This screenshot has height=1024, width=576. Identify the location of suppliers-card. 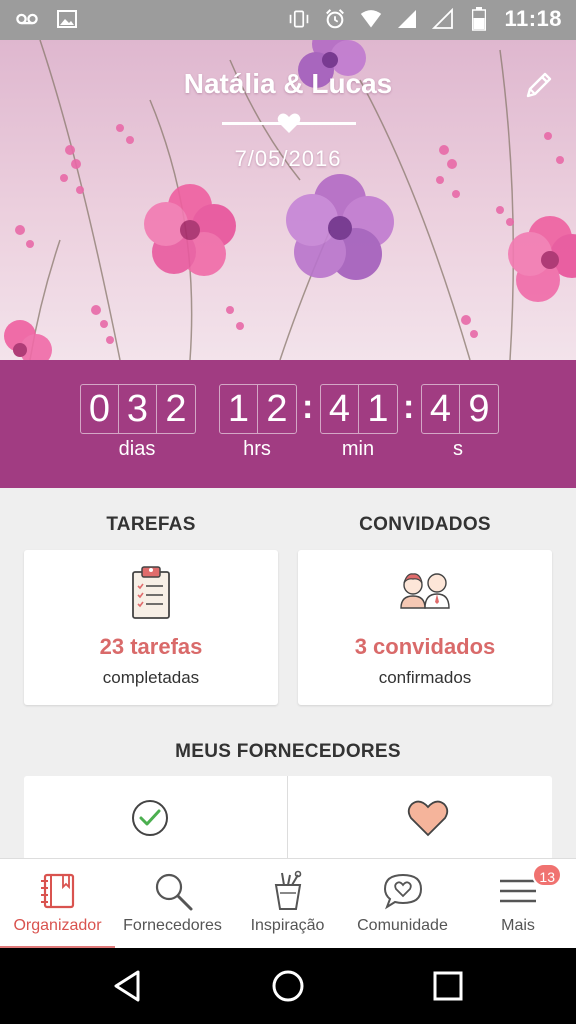
(288, 818).